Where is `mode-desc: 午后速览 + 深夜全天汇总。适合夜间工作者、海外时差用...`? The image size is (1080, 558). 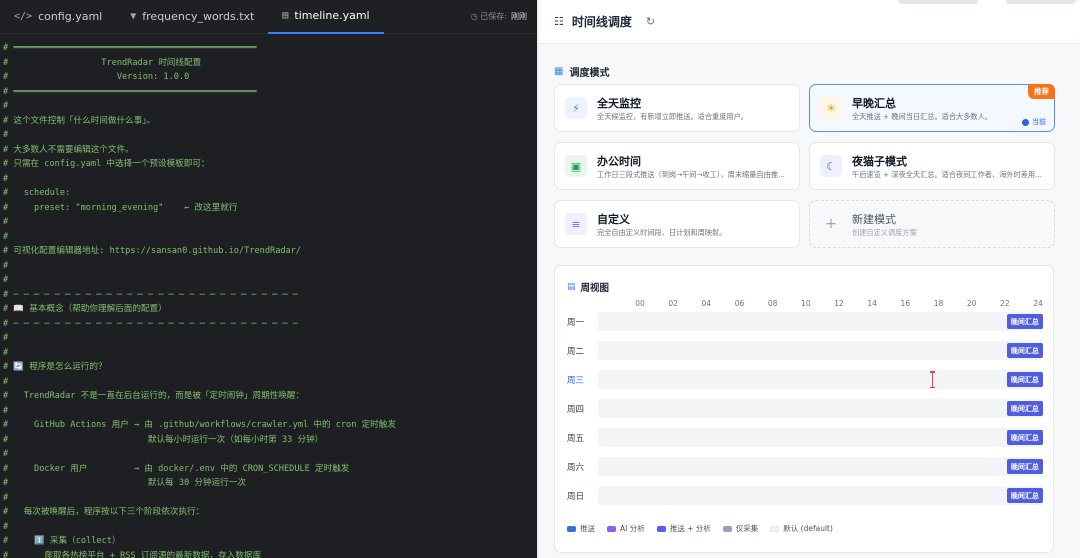 mode-desc: 午后速览 + 深夜全天汇总。适合夜间工作者、海外时差用... is located at coordinates (947, 174).